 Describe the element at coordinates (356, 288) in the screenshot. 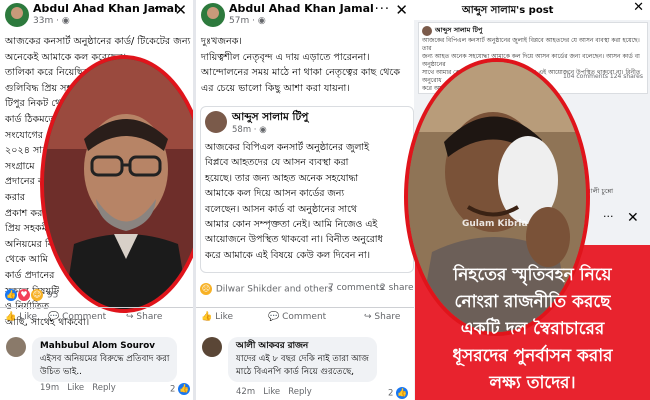

I see `comments-count: 7 comments` at that location.